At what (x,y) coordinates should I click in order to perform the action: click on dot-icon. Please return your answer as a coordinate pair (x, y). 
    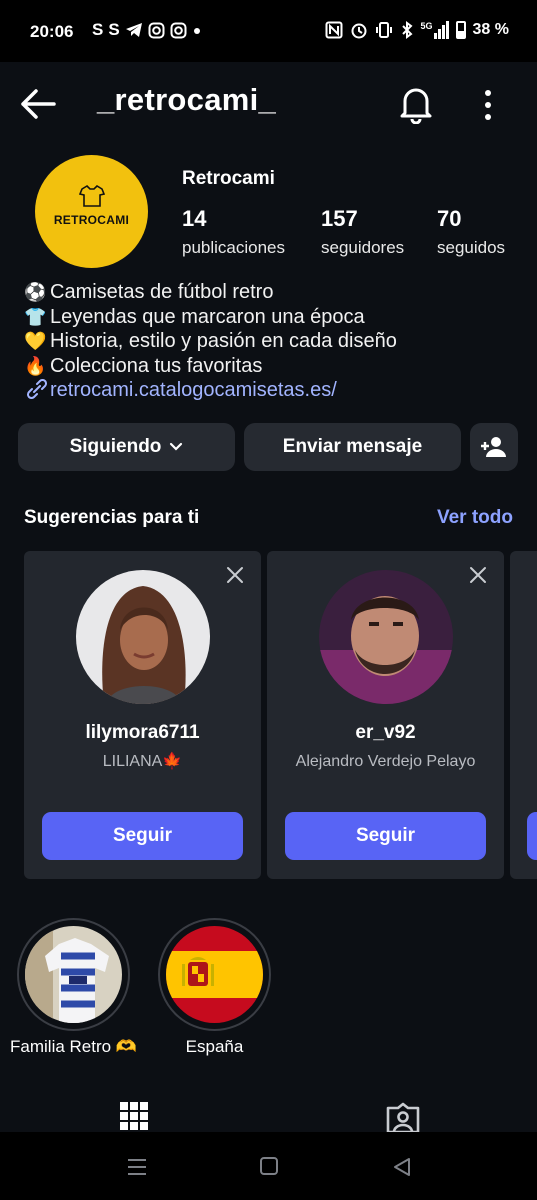
    Looking at the image, I should click on (196, 30).